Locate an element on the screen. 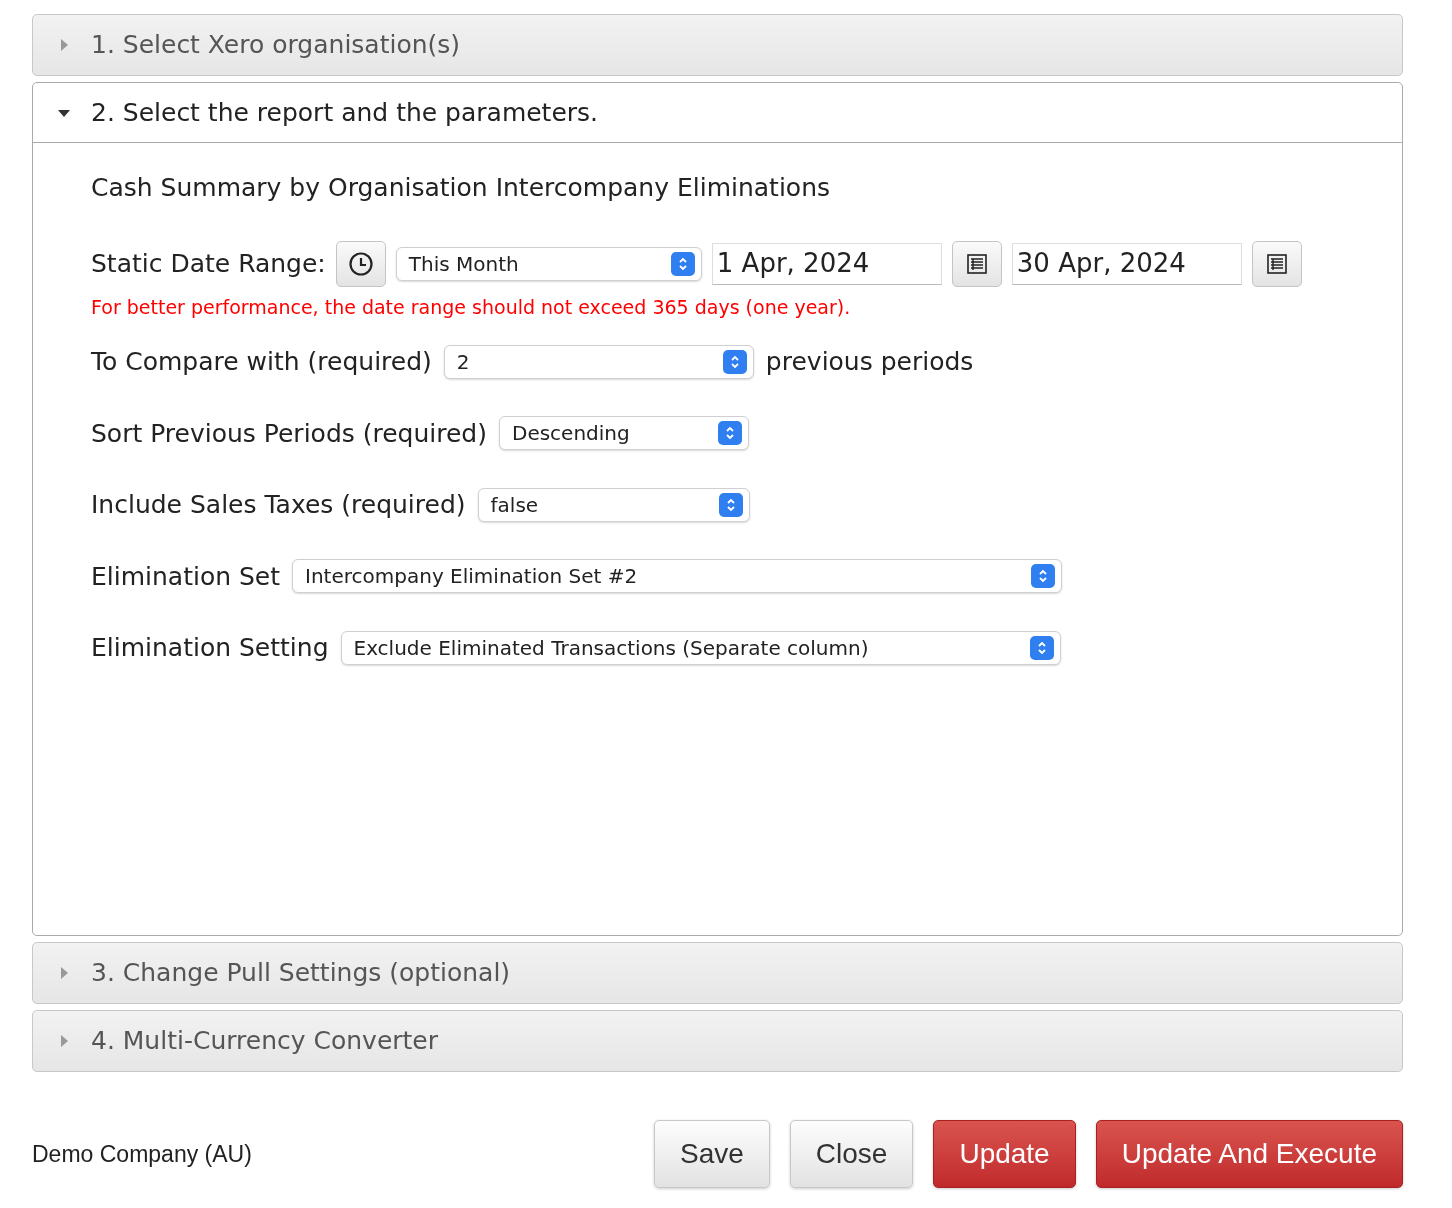 The image size is (1452, 1208). field-label: Static Date Range: is located at coordinates (208, 263).